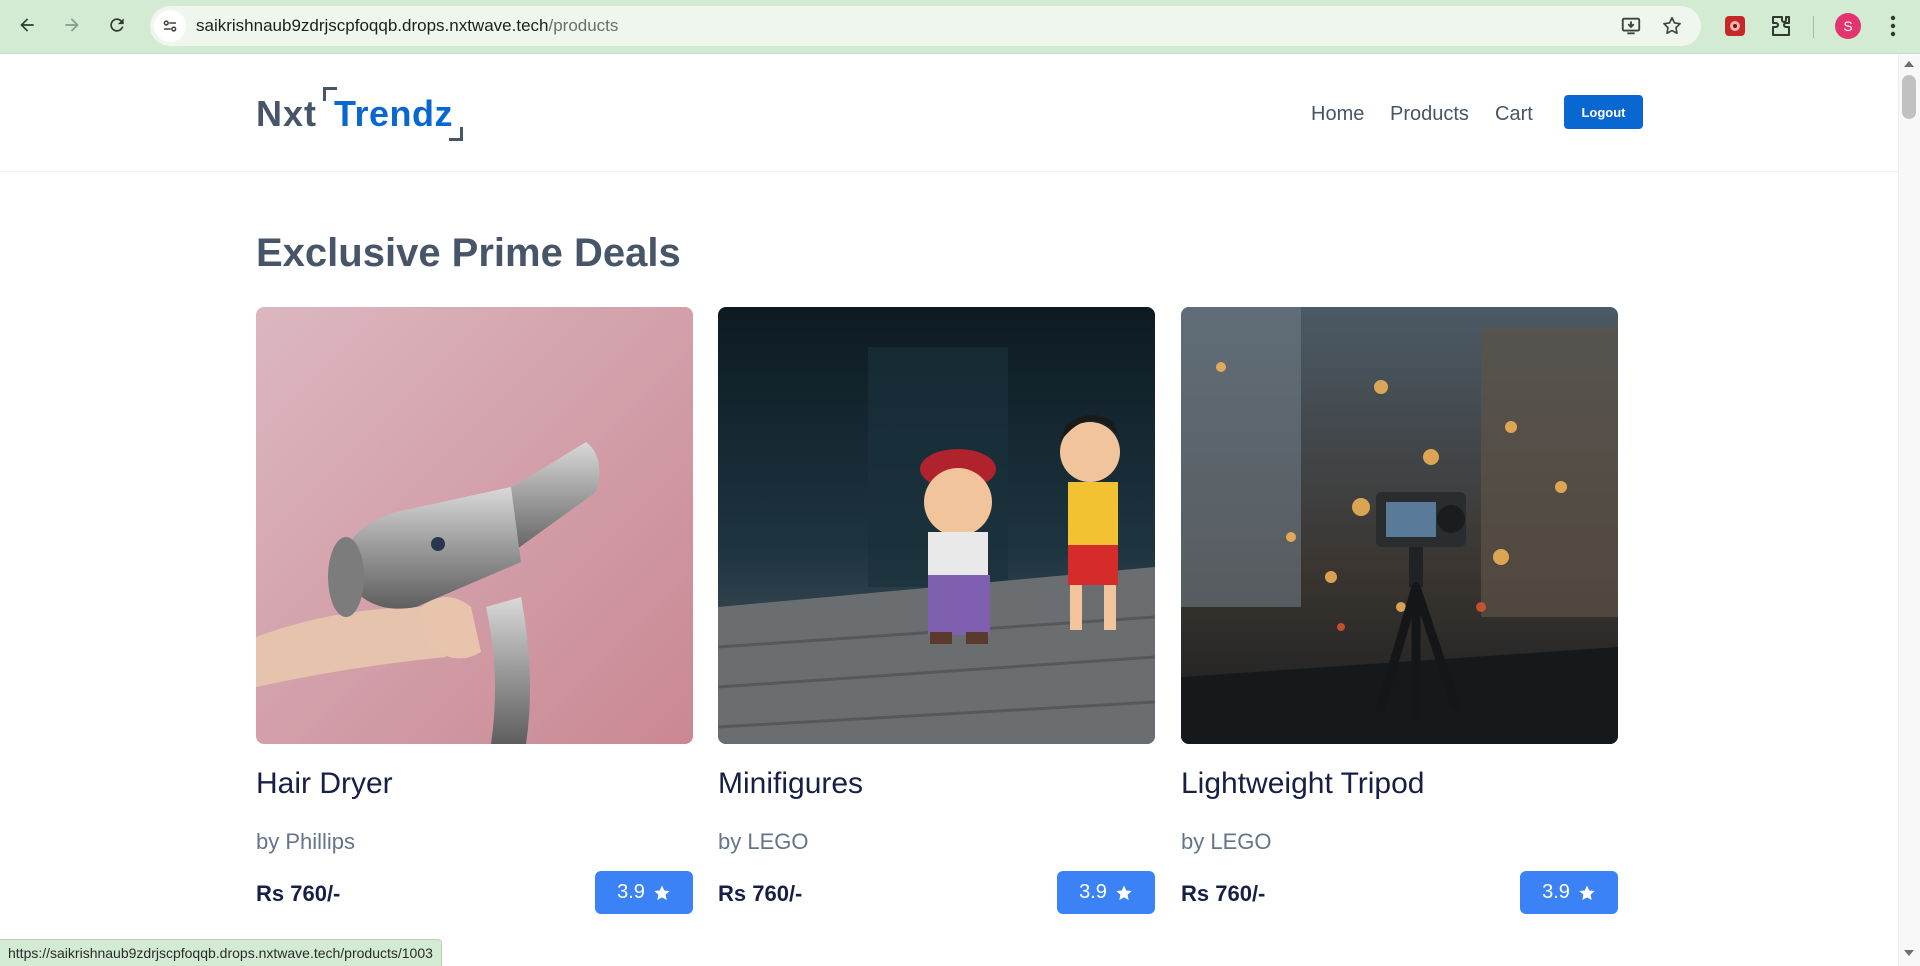  Describe the element at coordinates (949, 113) in the screenshot. I see `site-header: Nxt Trendz Home Products Cart Logout` at that location.